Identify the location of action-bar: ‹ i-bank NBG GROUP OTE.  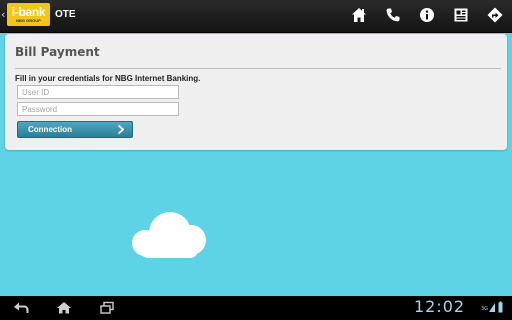
(256, 16).